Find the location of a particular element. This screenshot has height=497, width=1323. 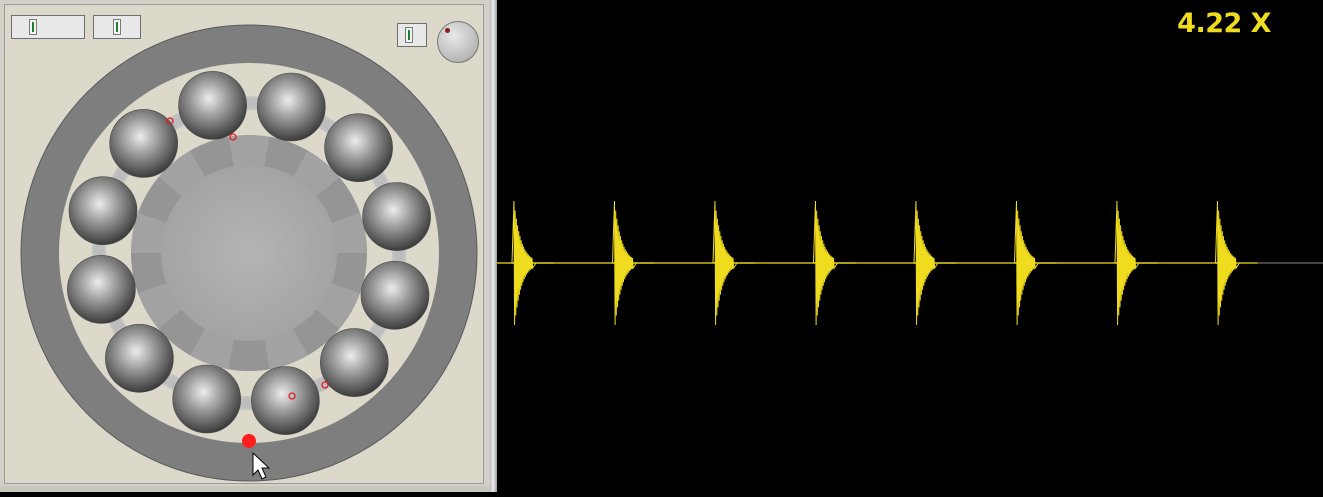

status-strip is located at coordinates (245, 489).